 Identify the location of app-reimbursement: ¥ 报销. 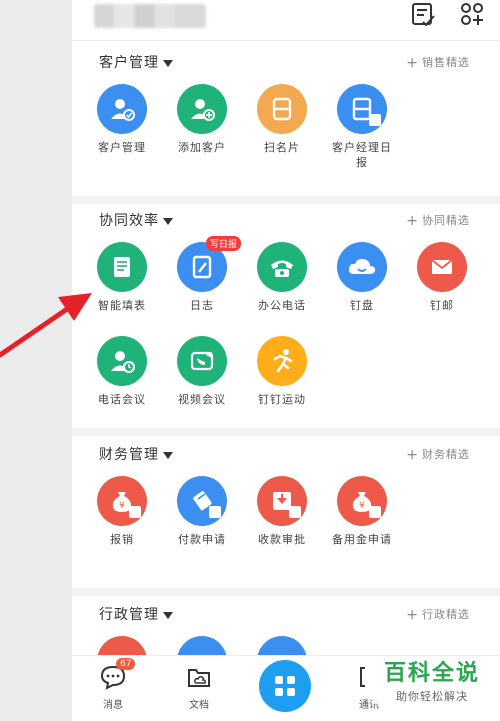
(122, 511).